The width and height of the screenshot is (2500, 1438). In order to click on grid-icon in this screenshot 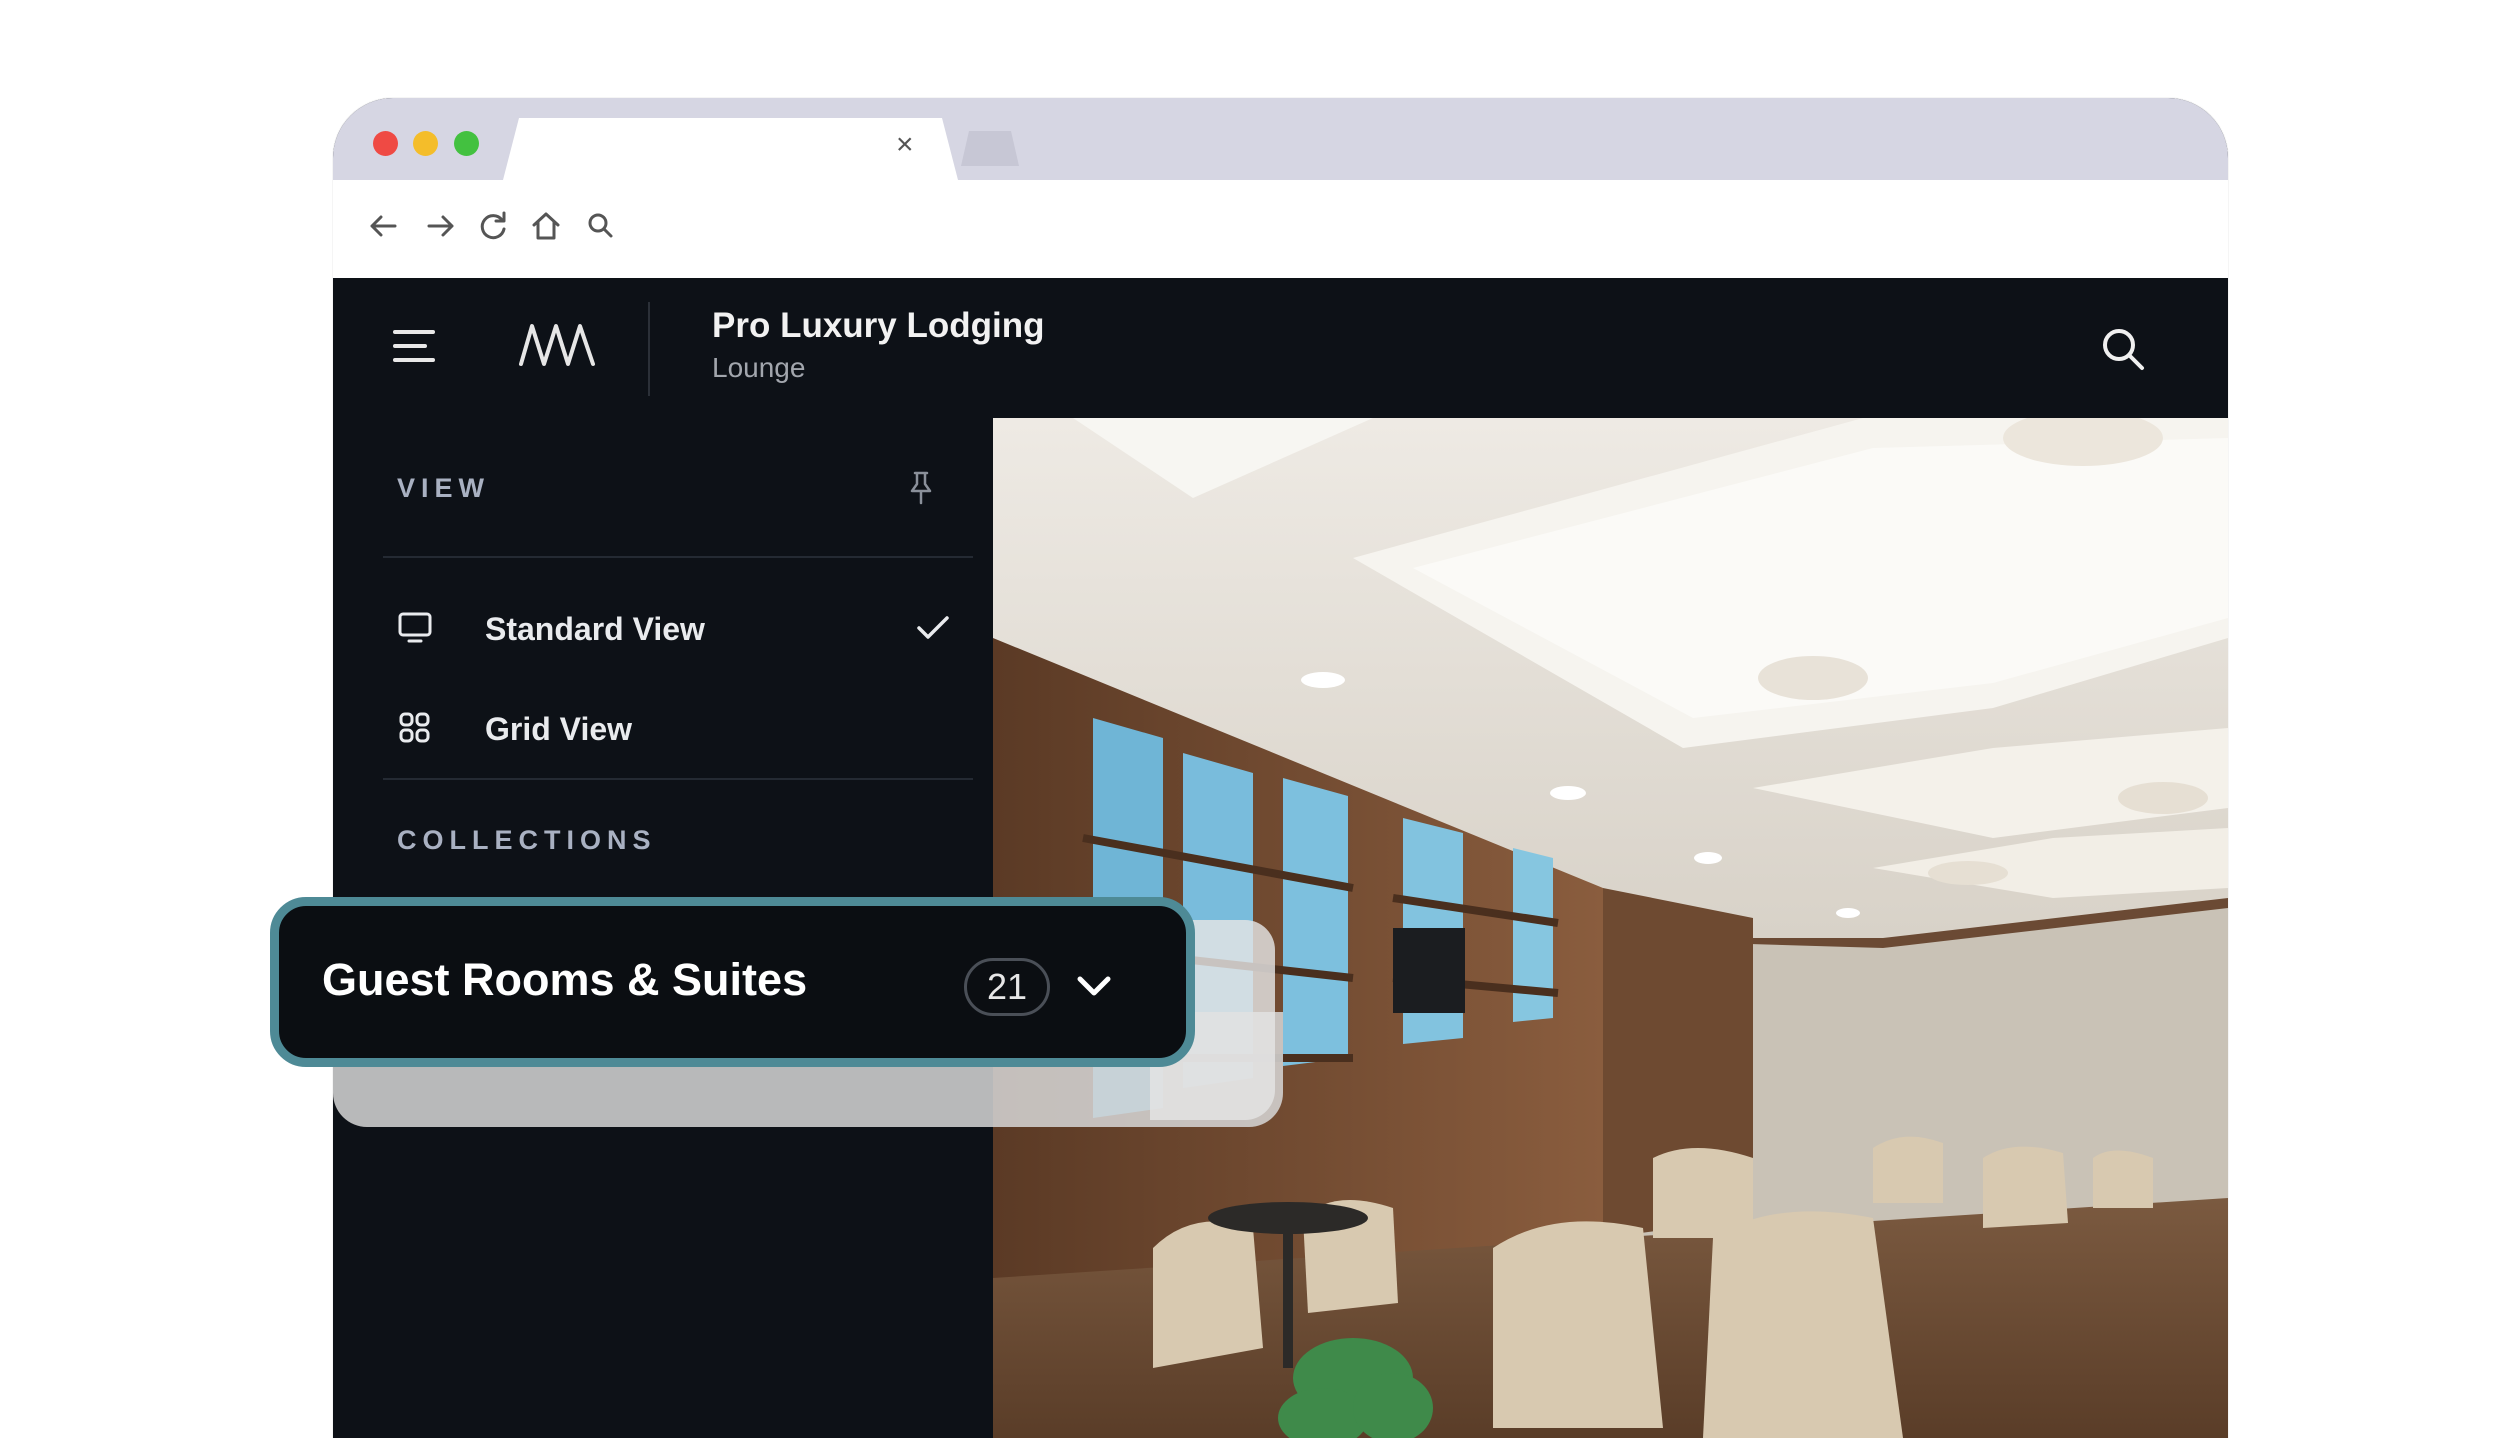, I will do `click(414, 727)`.